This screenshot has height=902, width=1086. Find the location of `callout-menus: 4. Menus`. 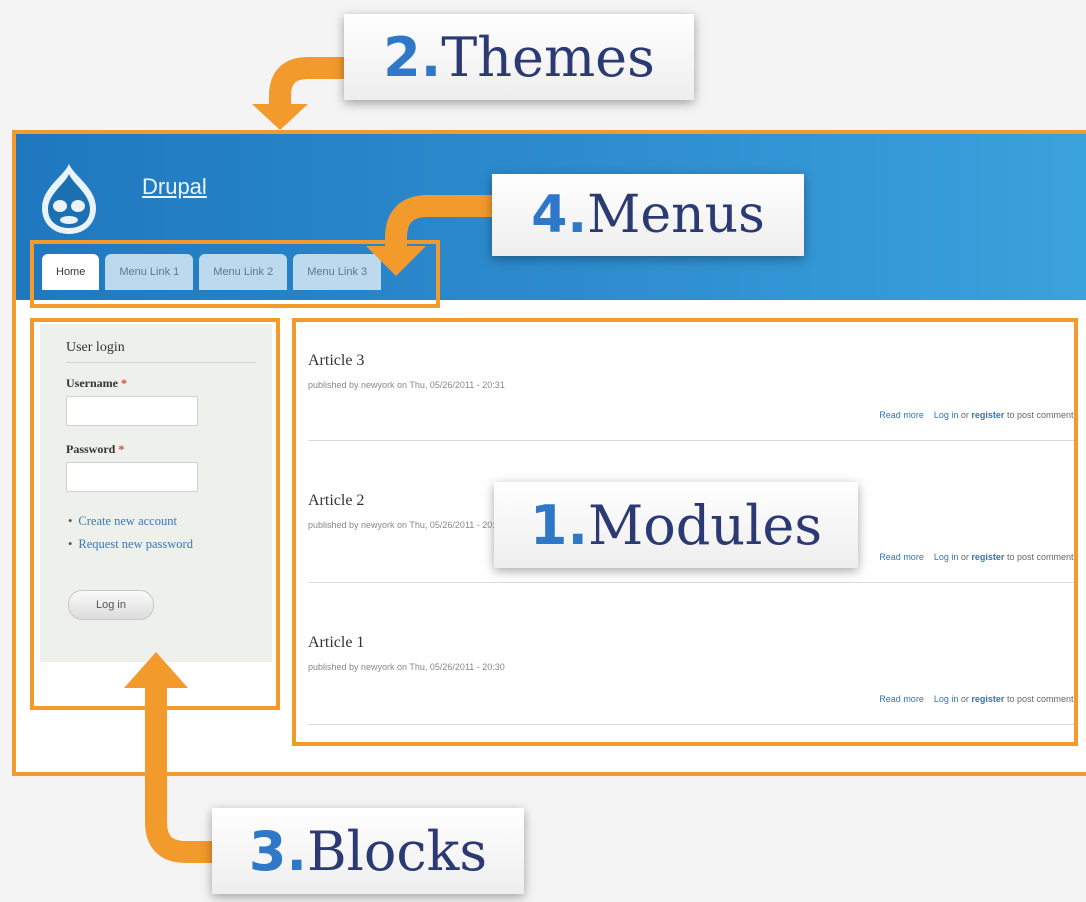

callout-menus: 4. Menus is located at coordinates (648, 215).